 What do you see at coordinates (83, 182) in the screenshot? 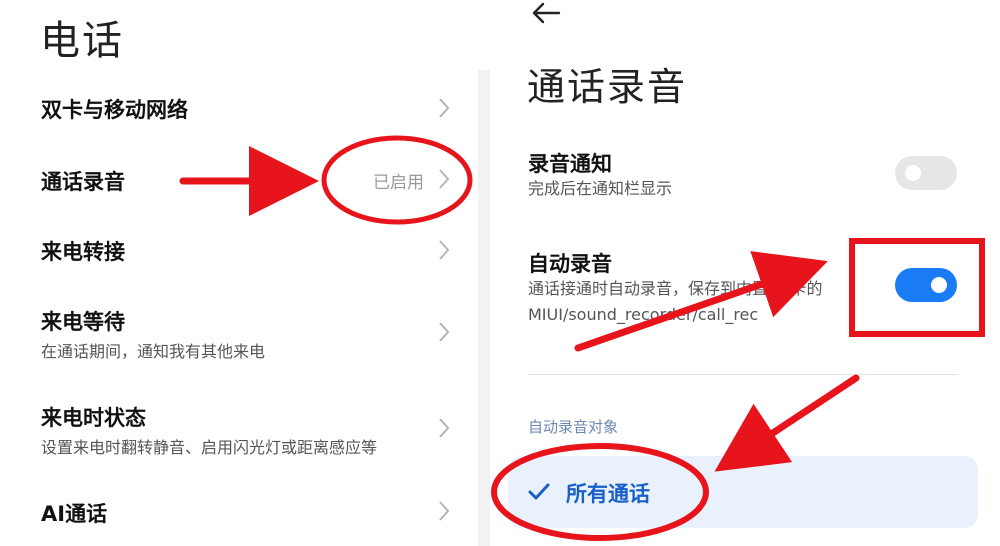
I see `list-item-label: 通话录音` at bounding box center [83, 182].